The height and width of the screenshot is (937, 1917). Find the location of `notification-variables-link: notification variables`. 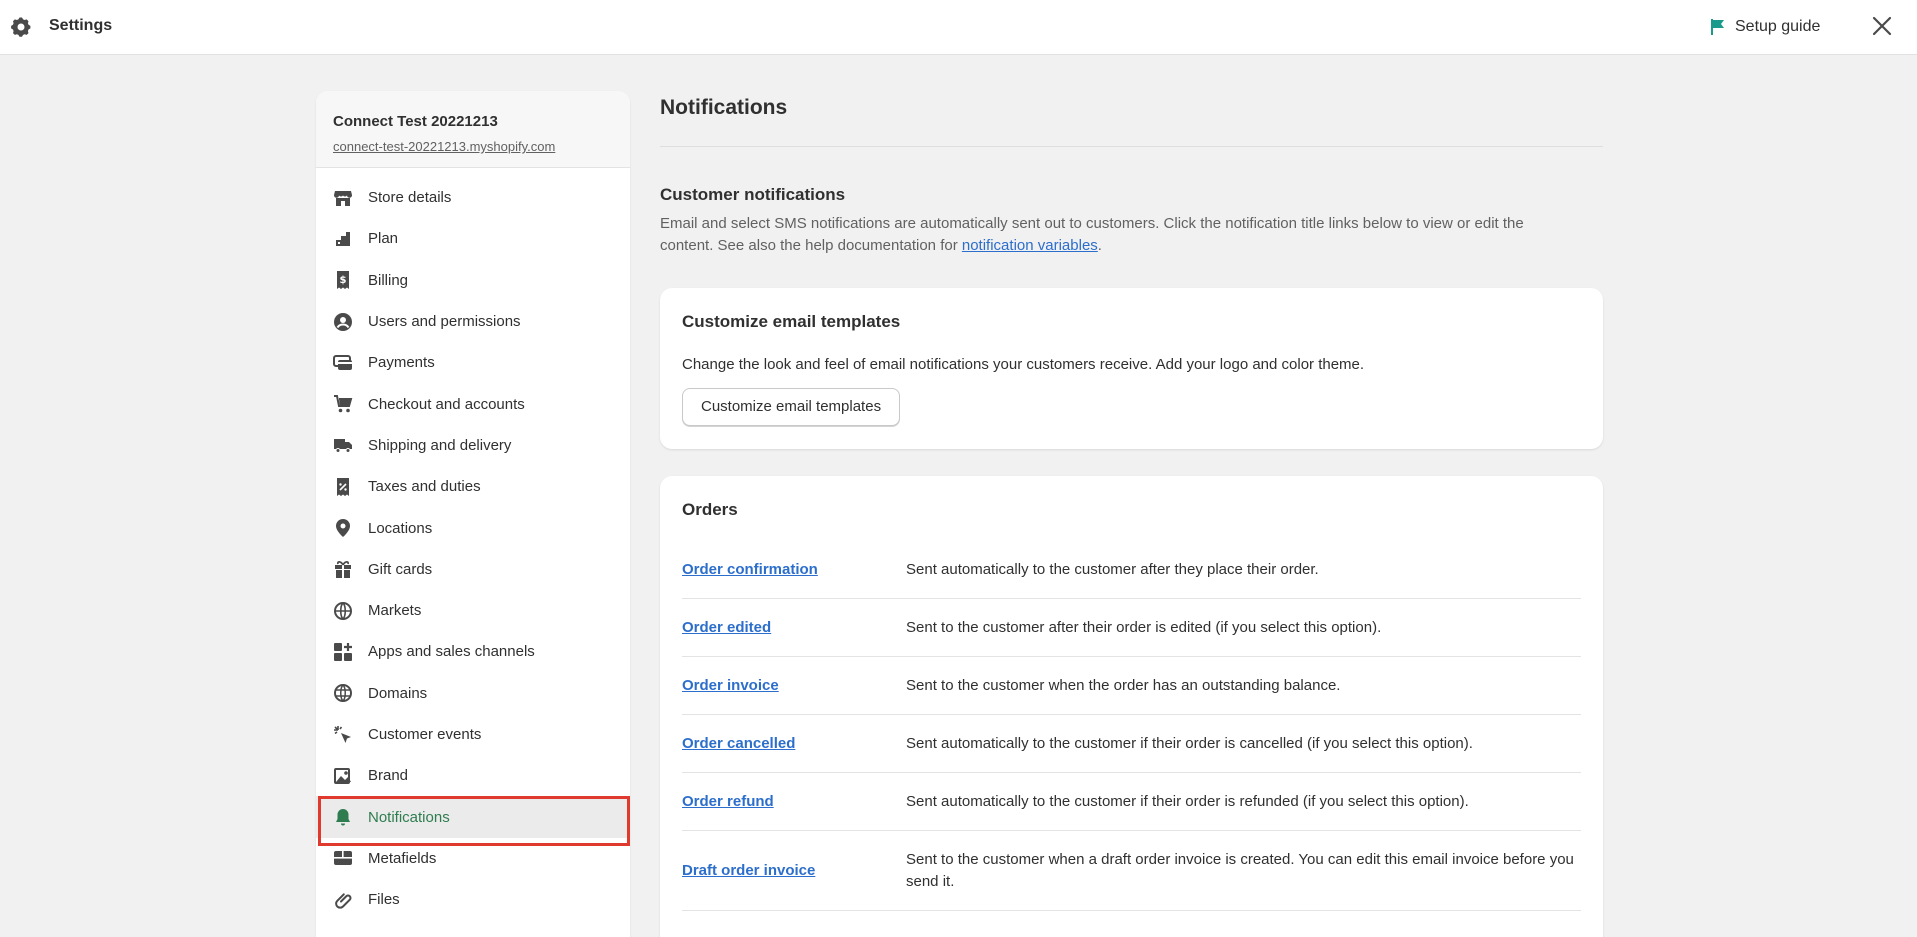

notification-variables-link: notification variables is located at coordinates (1030, 245).